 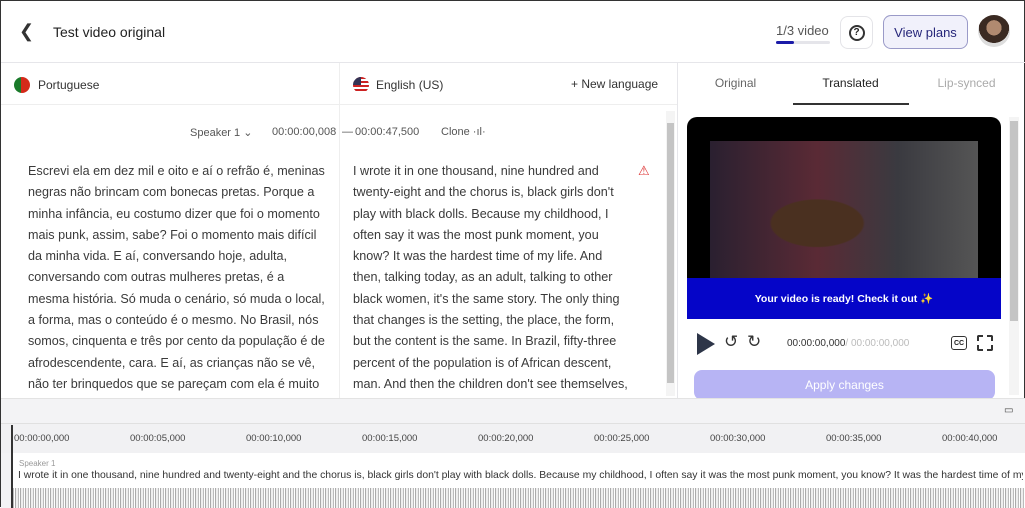 What do you see at coordinates (844, 298) in the screenshot?
I see `ready-banner: Your video is ready! Check it out ✨` at bounding box center [844, 298].